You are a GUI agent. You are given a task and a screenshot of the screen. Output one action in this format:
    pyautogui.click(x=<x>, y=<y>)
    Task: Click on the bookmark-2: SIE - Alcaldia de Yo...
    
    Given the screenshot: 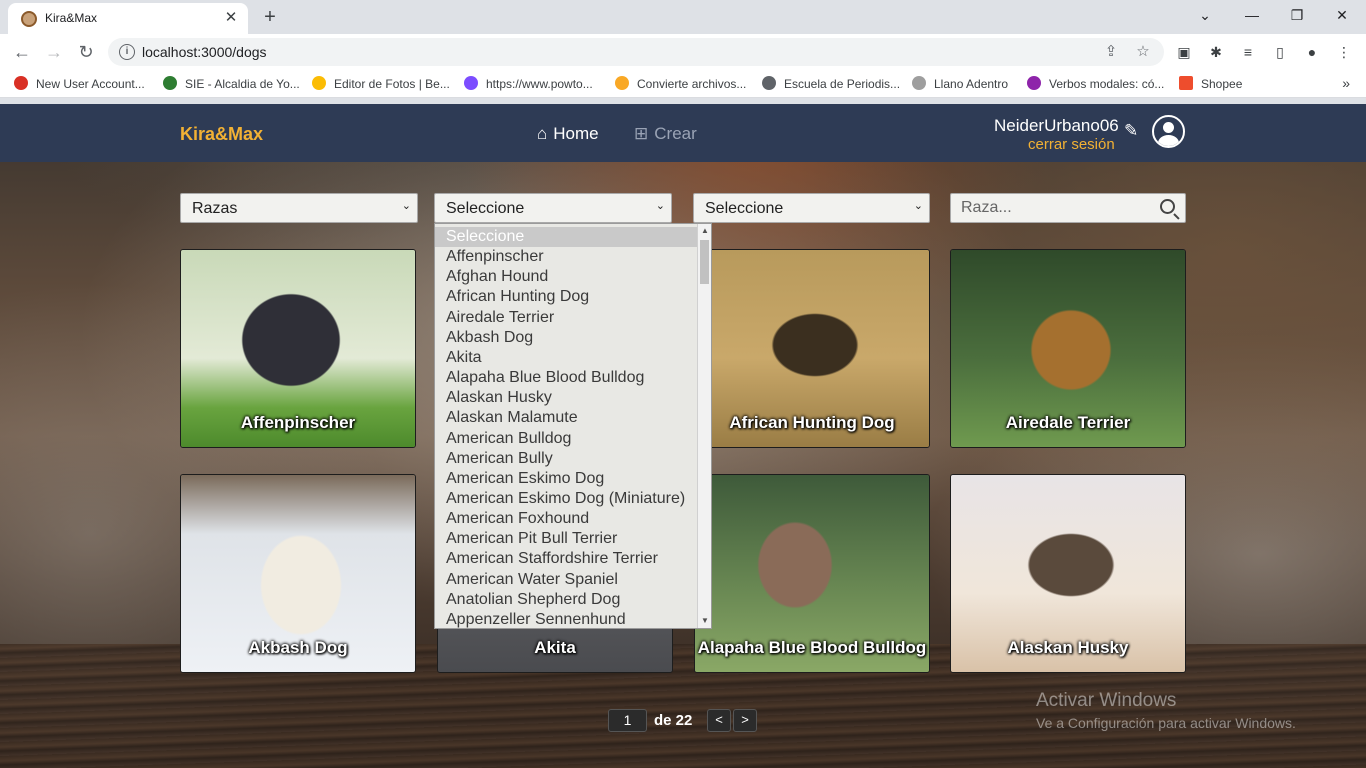 What is the action you would take?
    pyautogui.click(x=231, y=83)
    